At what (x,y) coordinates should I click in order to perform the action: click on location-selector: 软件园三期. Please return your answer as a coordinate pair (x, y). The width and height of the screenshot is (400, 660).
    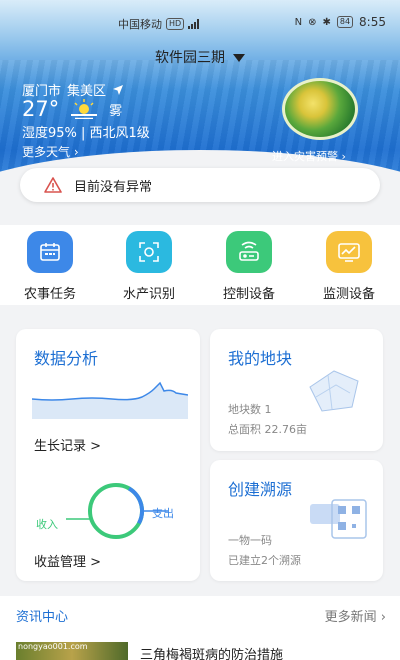
    Looking at the image, I should click on (200, 57).